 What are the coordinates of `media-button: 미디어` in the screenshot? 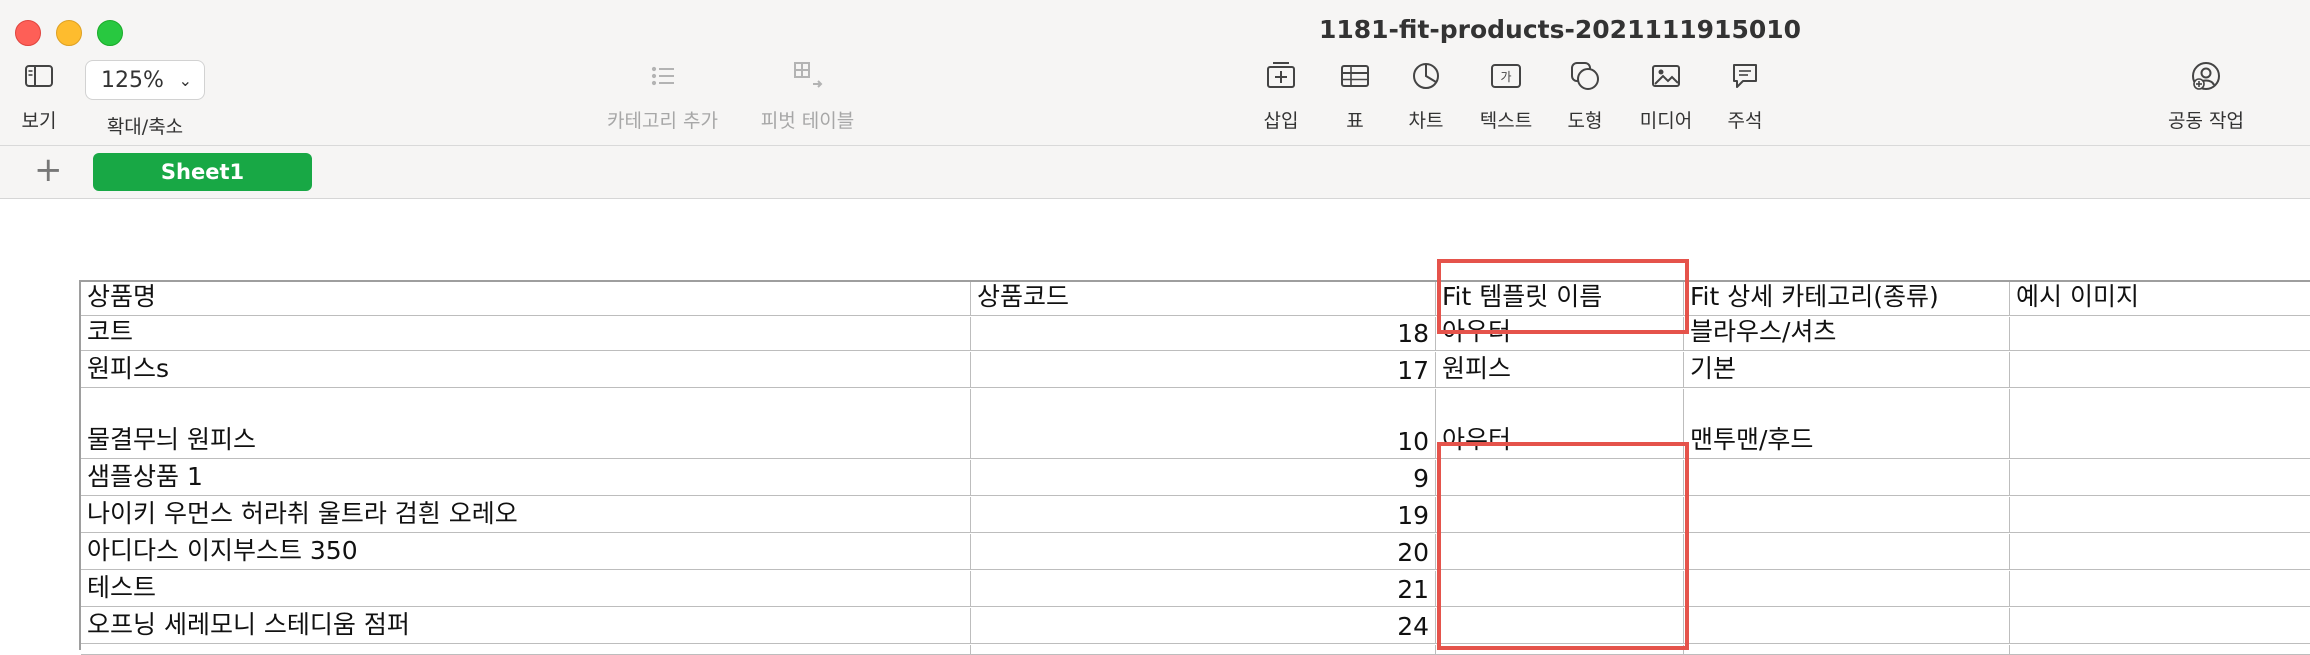 It's located at (1666, 95).